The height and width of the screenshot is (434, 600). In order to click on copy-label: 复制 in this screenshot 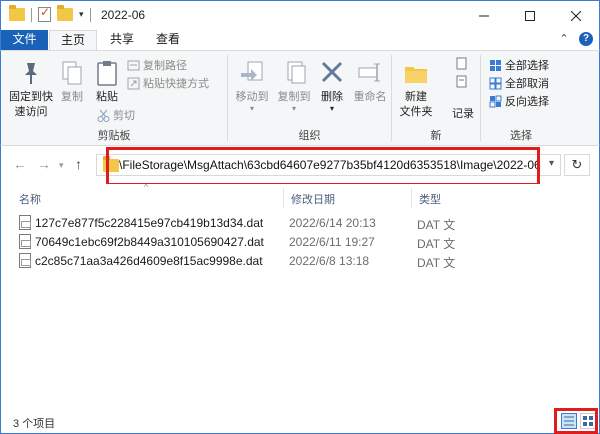, I will do `click(72, 97)`.